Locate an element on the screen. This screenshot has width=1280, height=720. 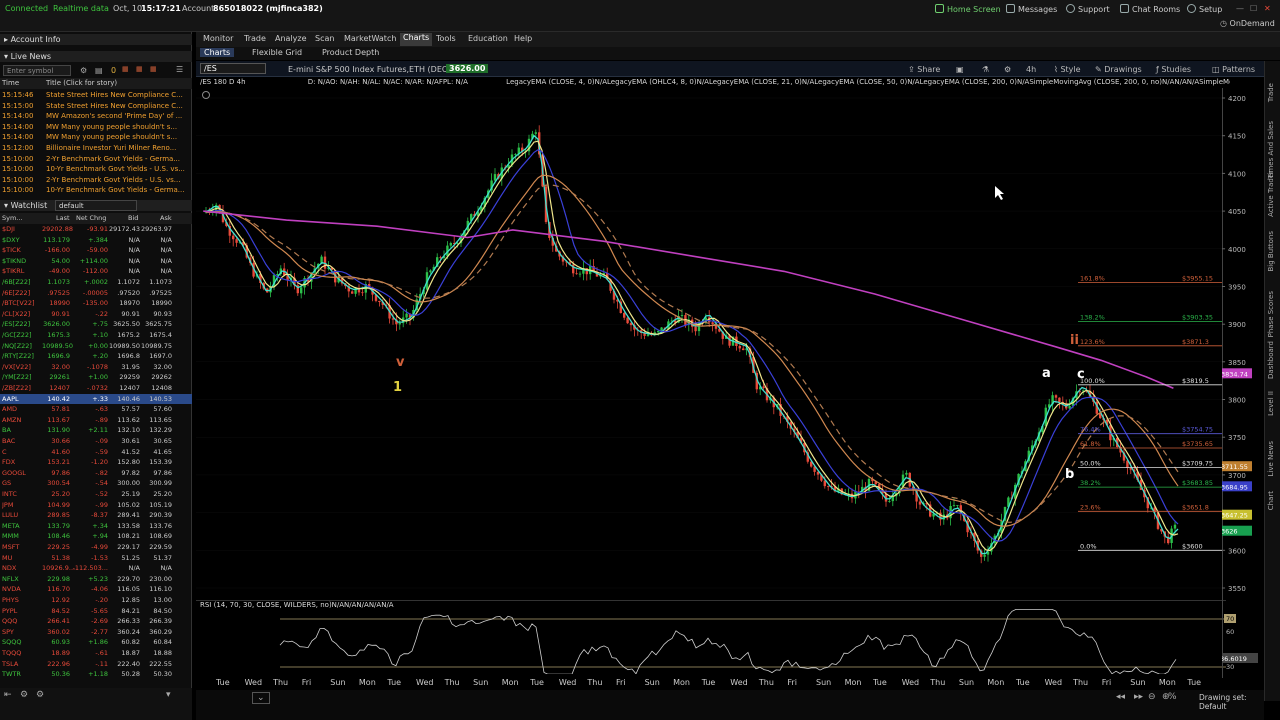
watchlist-row: PYPL 84.52 -5.65 84.21 84.50 is located at coordinates (96, 611).